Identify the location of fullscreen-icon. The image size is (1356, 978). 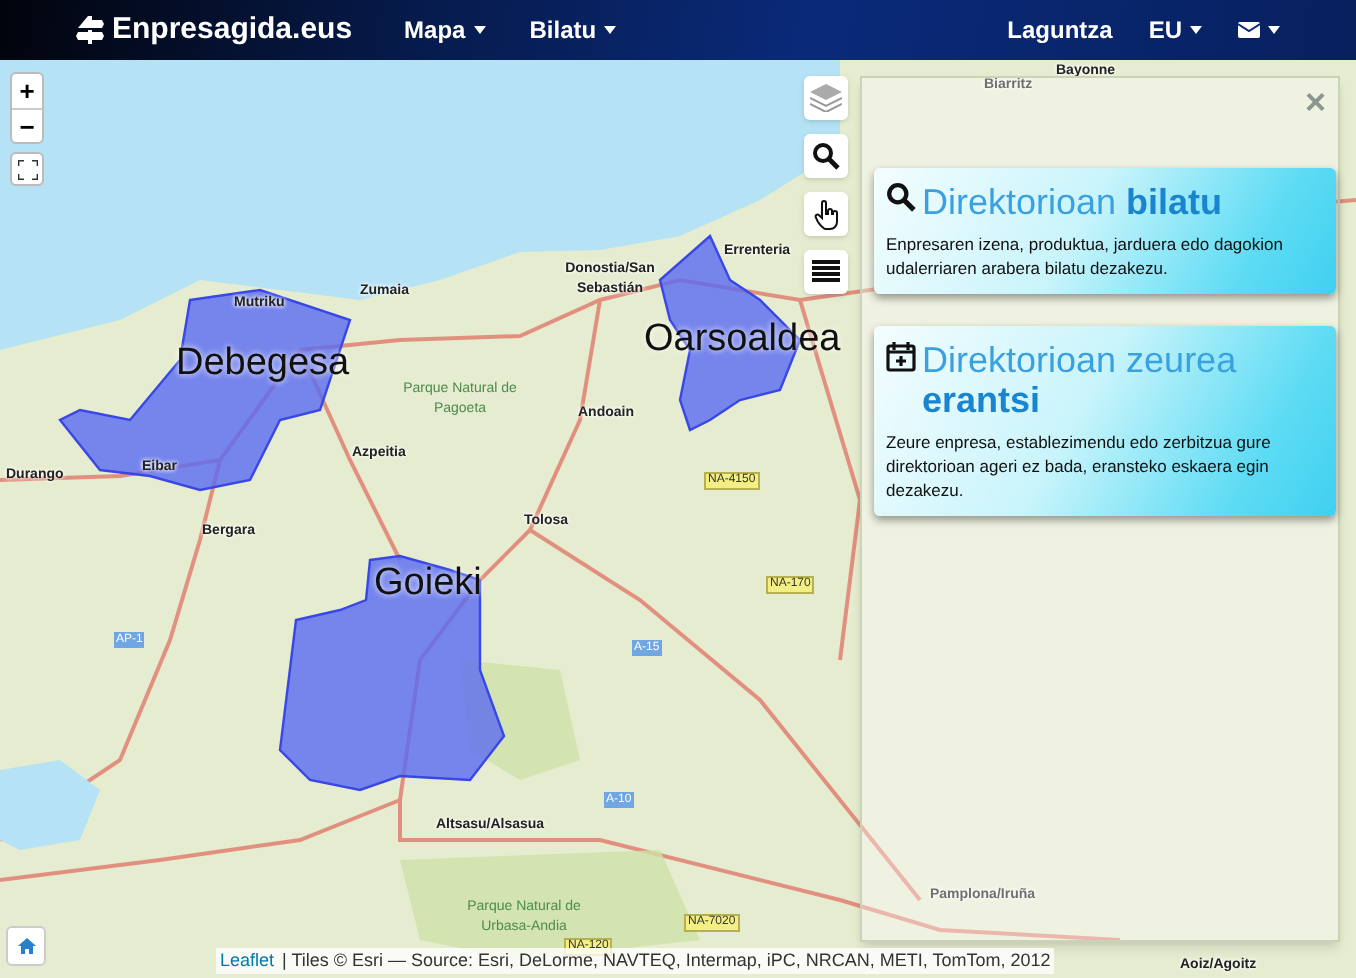
(27, 169).